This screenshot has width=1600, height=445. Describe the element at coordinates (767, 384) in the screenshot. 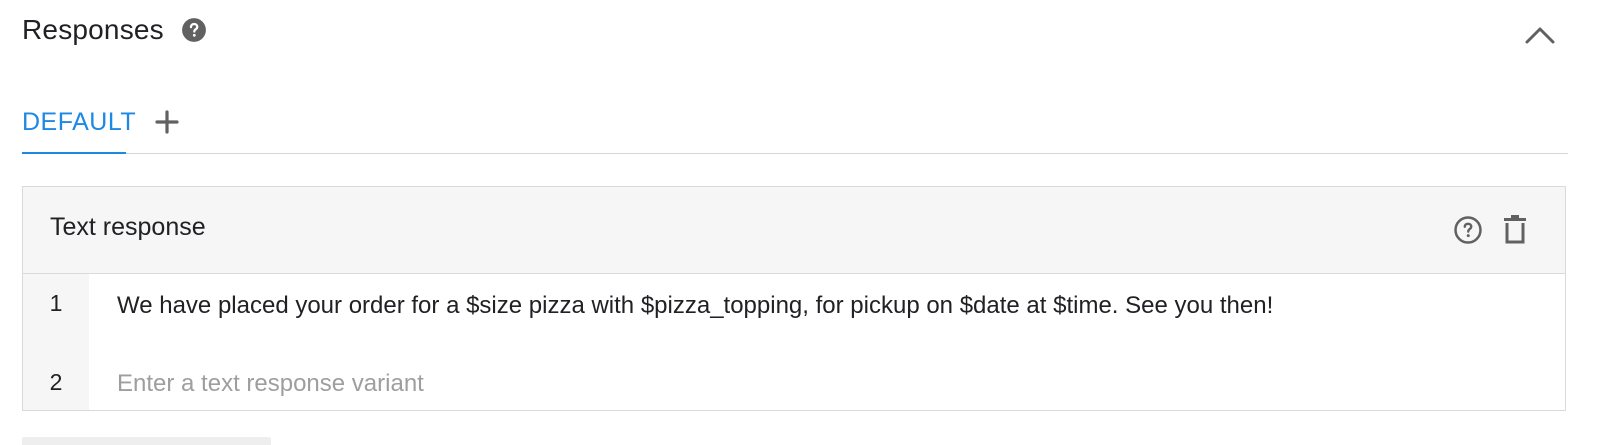

I see `response-variant-input` at that location.